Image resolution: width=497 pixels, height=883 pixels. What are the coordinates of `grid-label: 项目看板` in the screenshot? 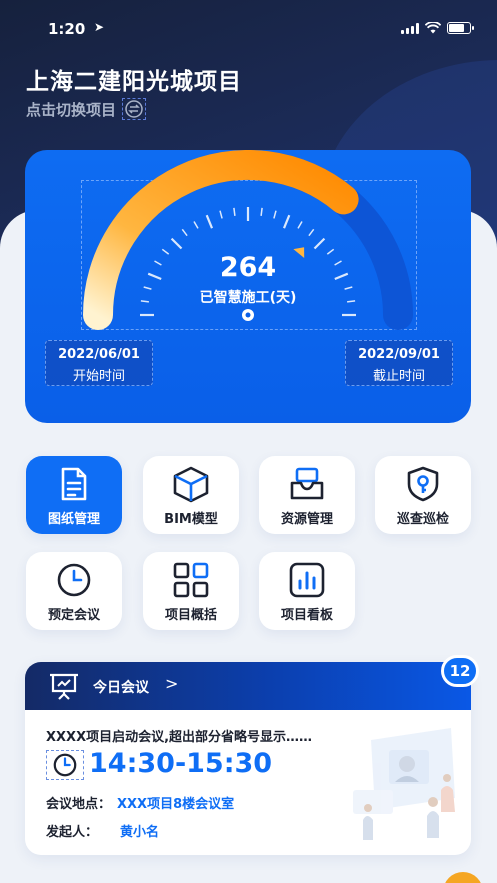 It's located at (306, 615).